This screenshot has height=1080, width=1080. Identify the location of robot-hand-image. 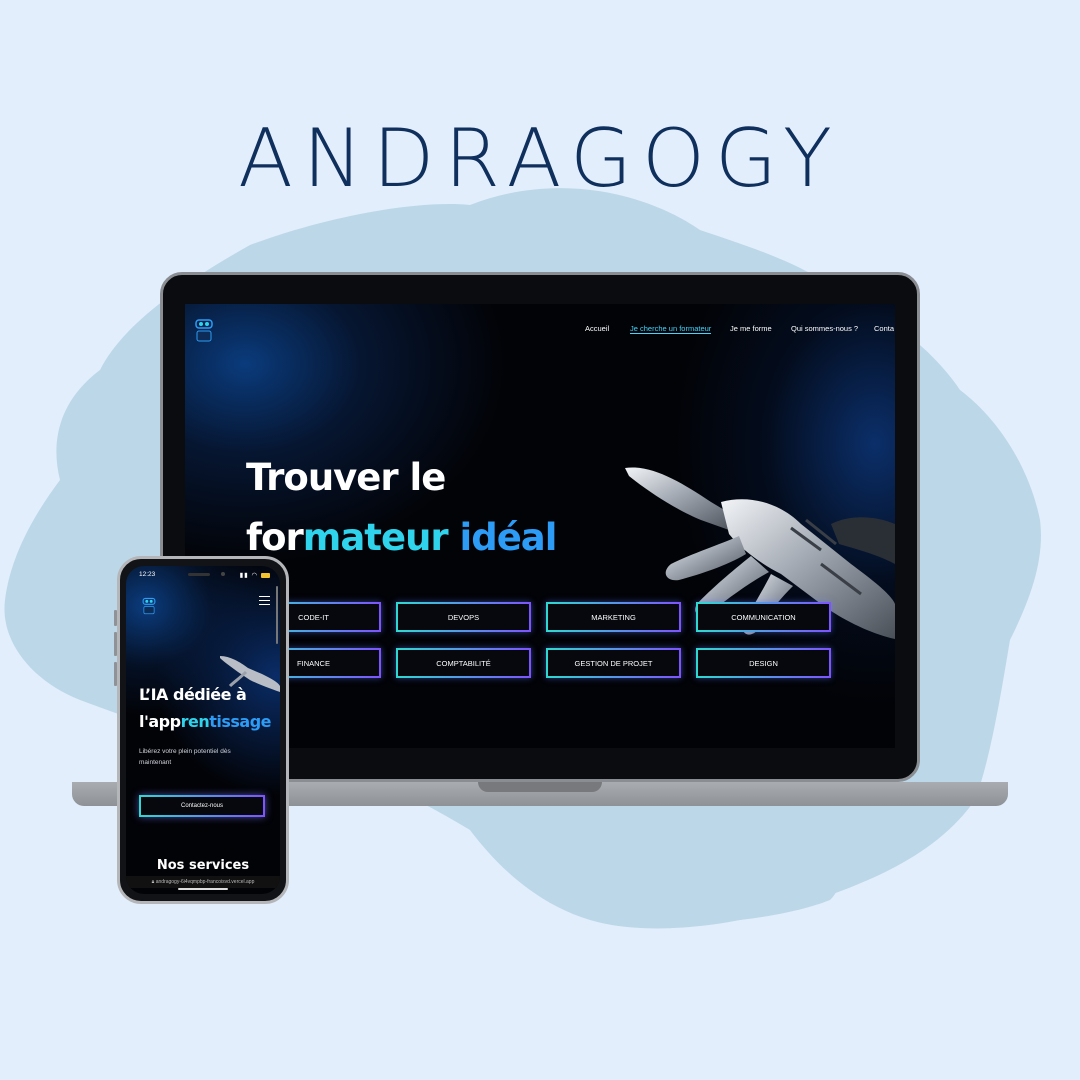
(760, 553).